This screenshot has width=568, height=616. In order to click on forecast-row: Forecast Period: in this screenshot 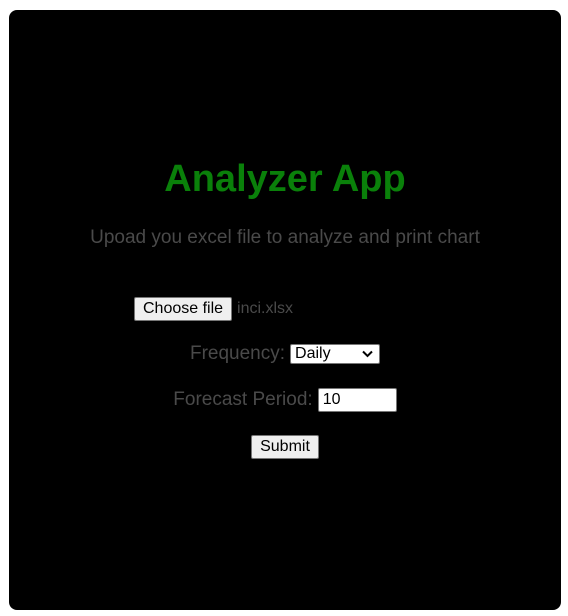, I will do `click(285, 400)`.